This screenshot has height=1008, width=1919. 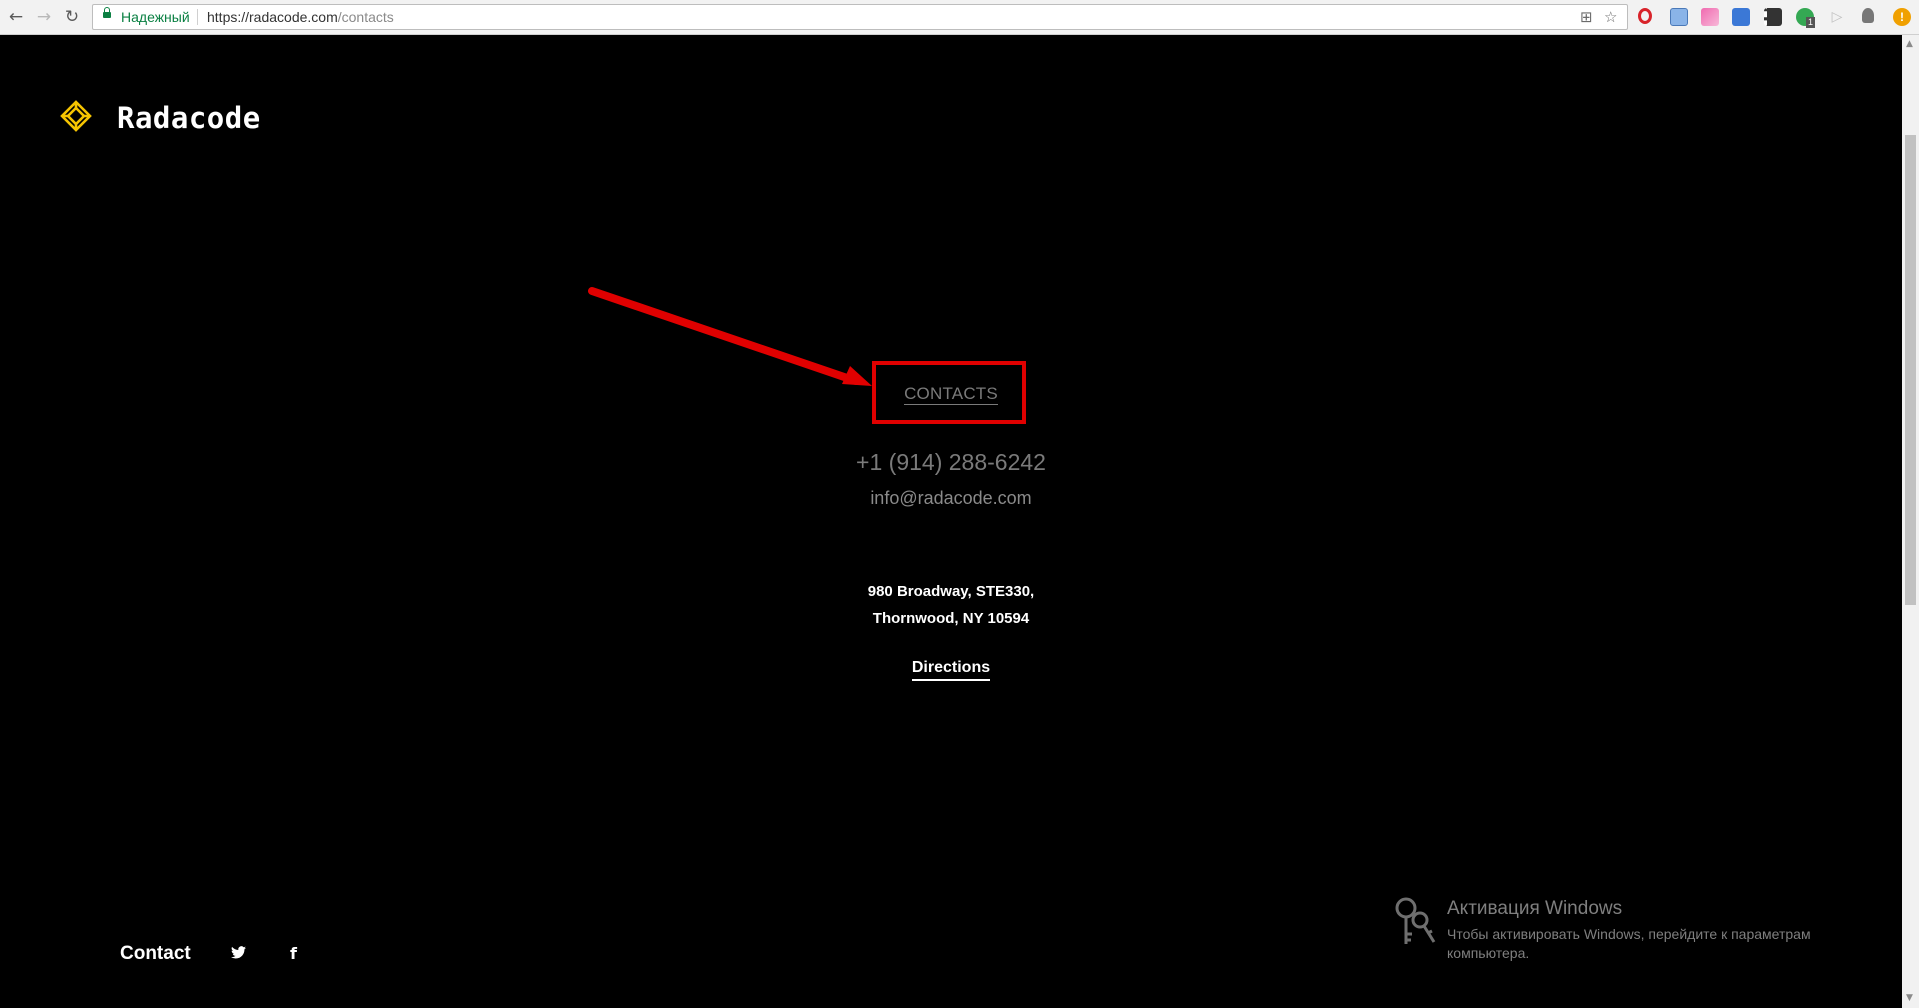 What do you see at coordinates (1741, 17) in the screenshot?
I see `translate-extension-icon` at bounding box center [1741, 17].